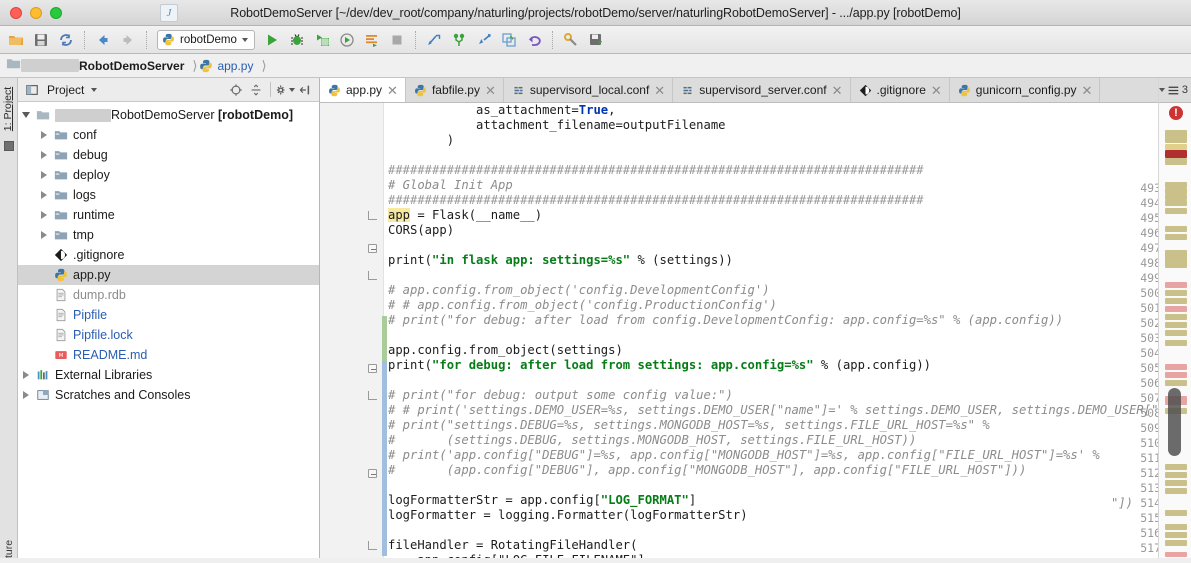  What do you see at coordinates (455, 90) in the screenshot?
I see `editor-tab-fabfile-py: fabfile.py ✕` at bounding box center [455, 90].